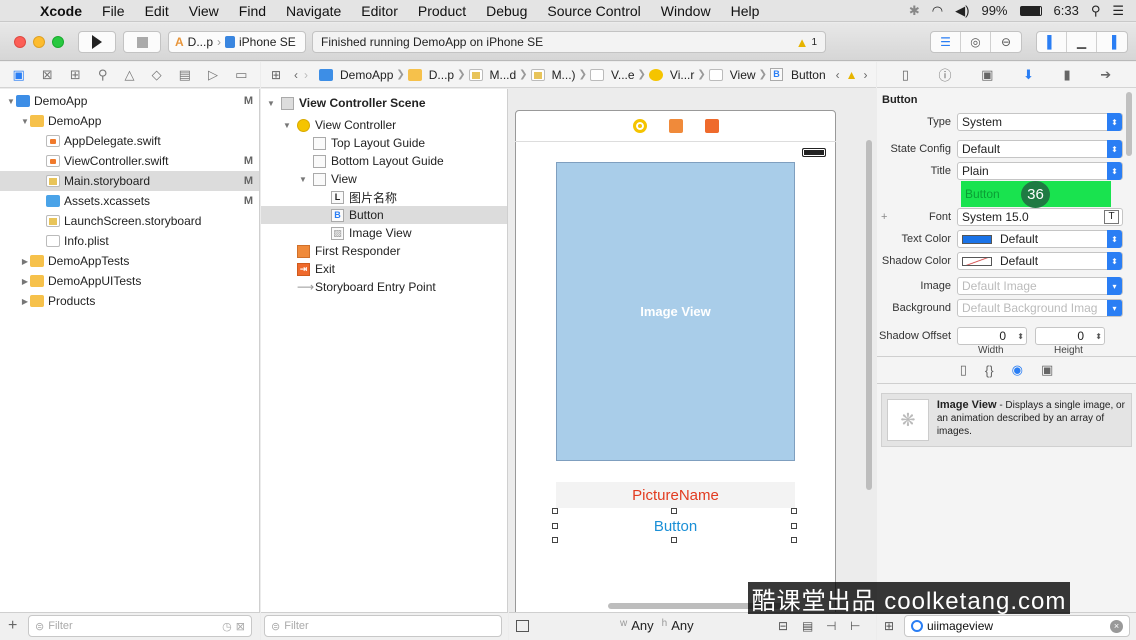 Image resolution: width=1136 pixels, height=640 pixels. What do you see at coordinates (308, 75) in the screenshot?
I see `forward-button: ›` at bounding box center [308, 75].